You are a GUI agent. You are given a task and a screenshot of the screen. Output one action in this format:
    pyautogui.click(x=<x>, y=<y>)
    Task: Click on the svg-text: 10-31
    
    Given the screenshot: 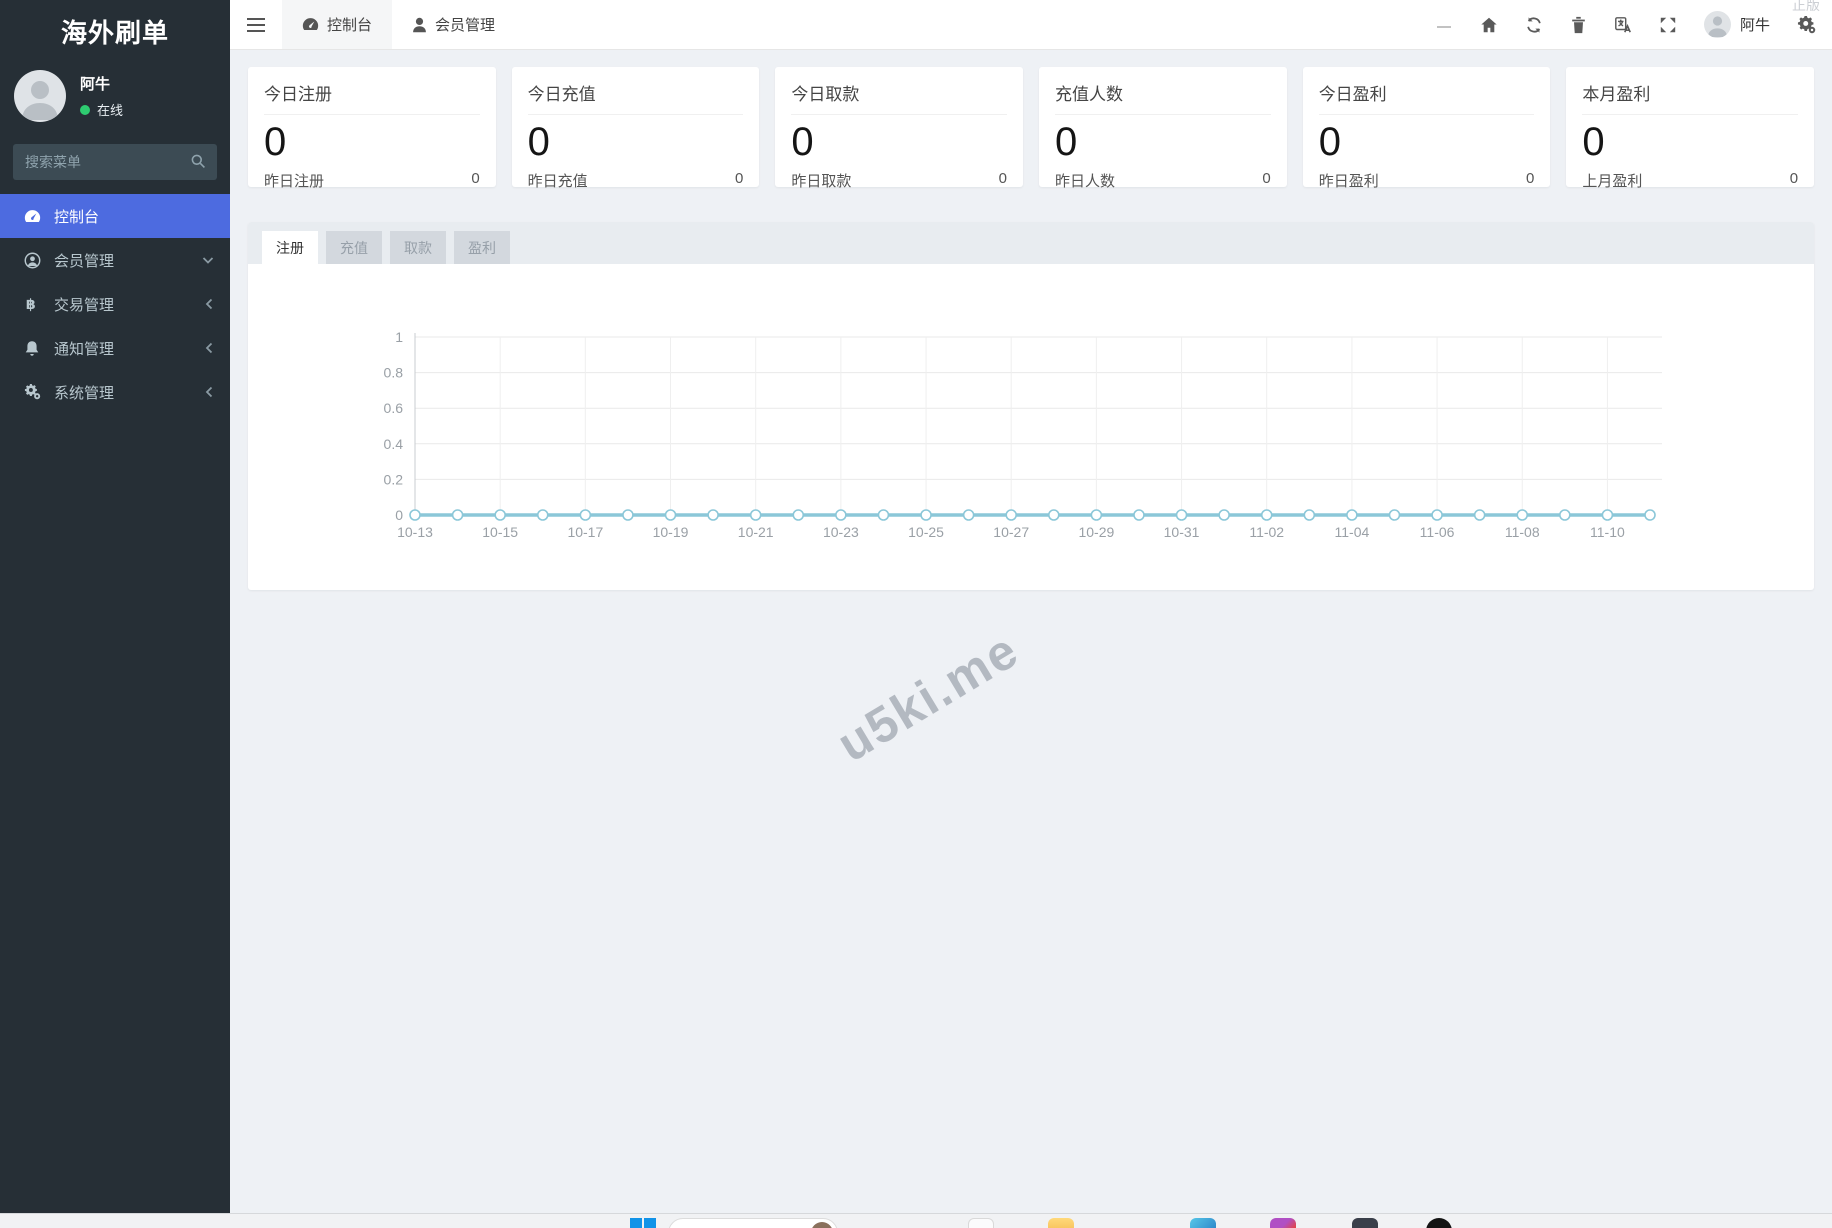 What is the action you would take?
    pyautogui.click(x=1182, y=532)
    